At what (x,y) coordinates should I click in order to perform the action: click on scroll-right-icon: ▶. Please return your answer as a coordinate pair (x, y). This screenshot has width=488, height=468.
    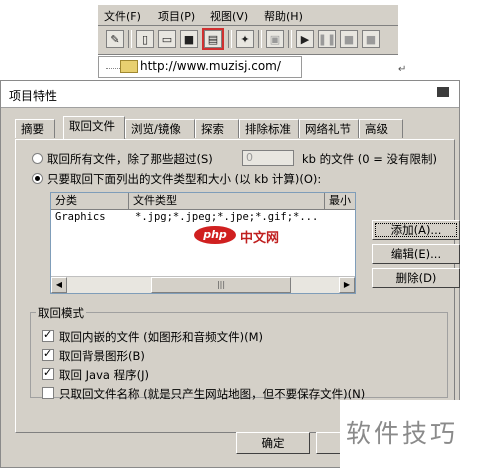
    Looking at the image, I should click on (347, 285).